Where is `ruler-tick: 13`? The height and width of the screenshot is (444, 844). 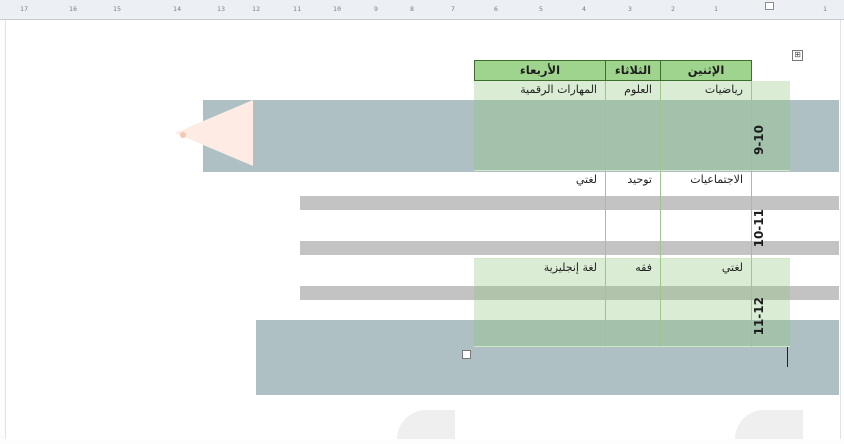
ruler-tick: 13 is located at coordinates (221, 9).